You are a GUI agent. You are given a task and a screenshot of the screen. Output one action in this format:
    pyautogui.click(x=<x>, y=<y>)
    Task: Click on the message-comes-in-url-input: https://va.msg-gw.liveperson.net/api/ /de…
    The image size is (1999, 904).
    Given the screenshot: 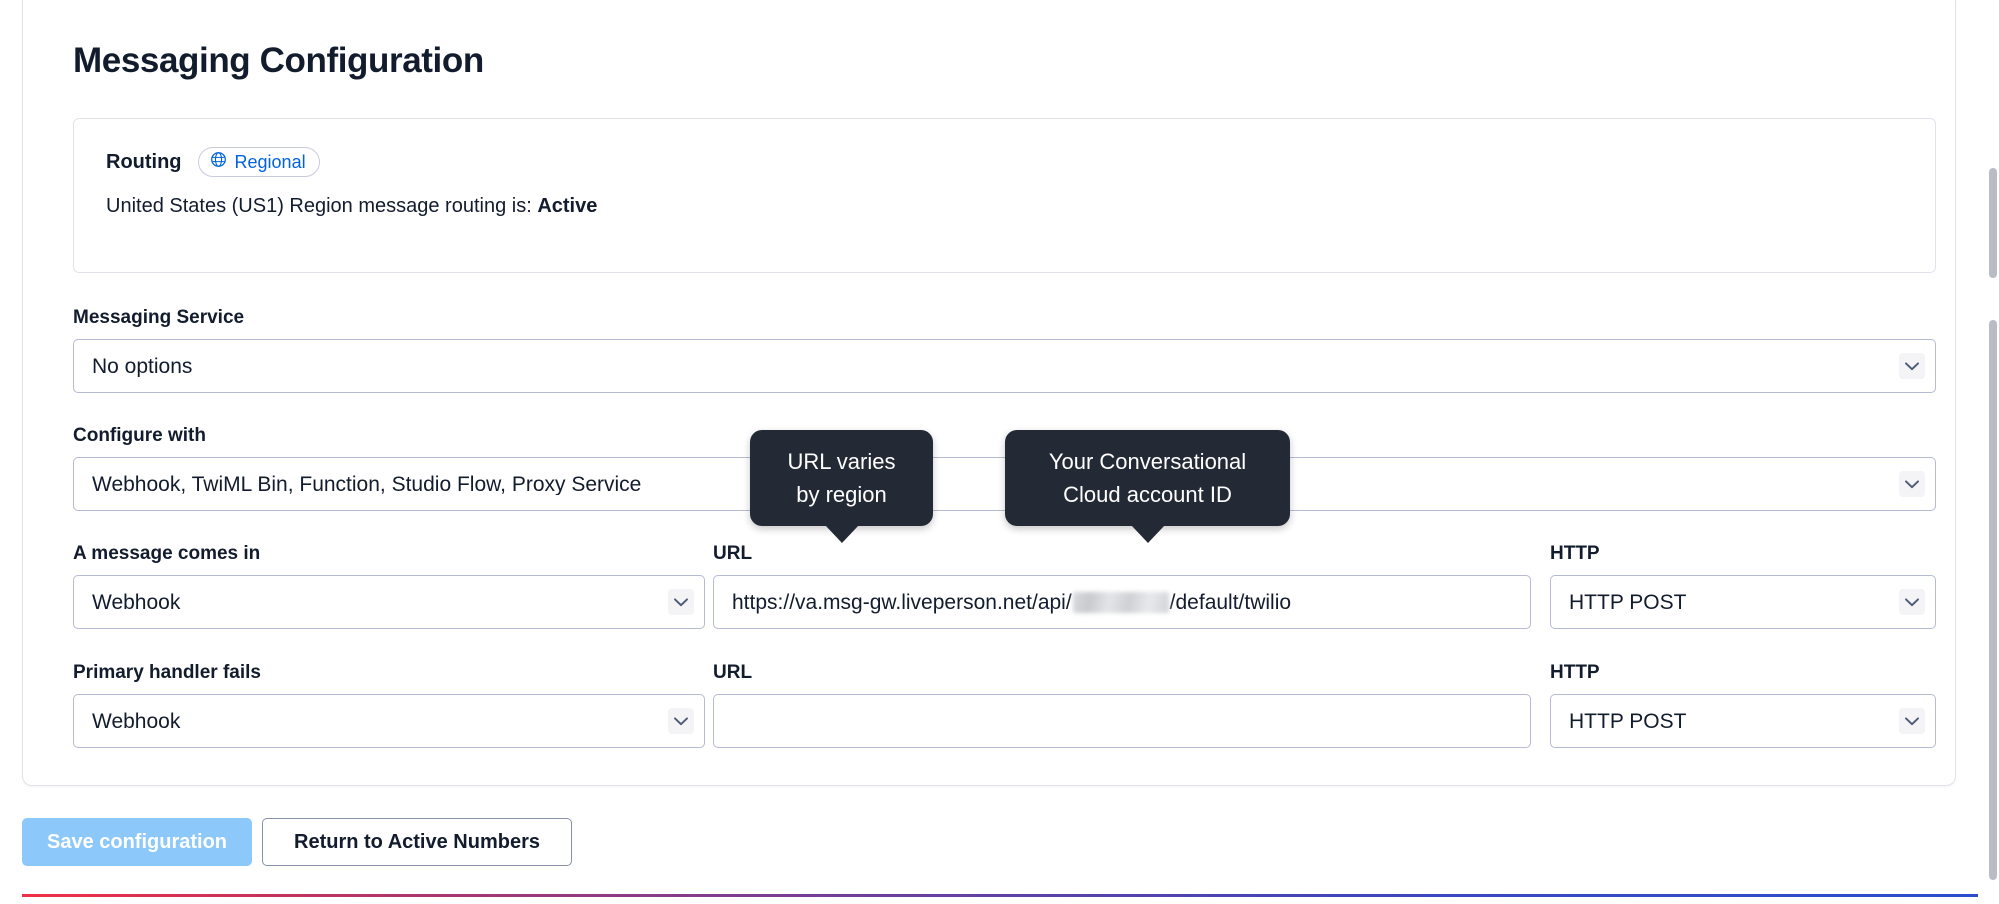 What is the action you would take?
    pyautogui.click(x=1122, y=602)
    